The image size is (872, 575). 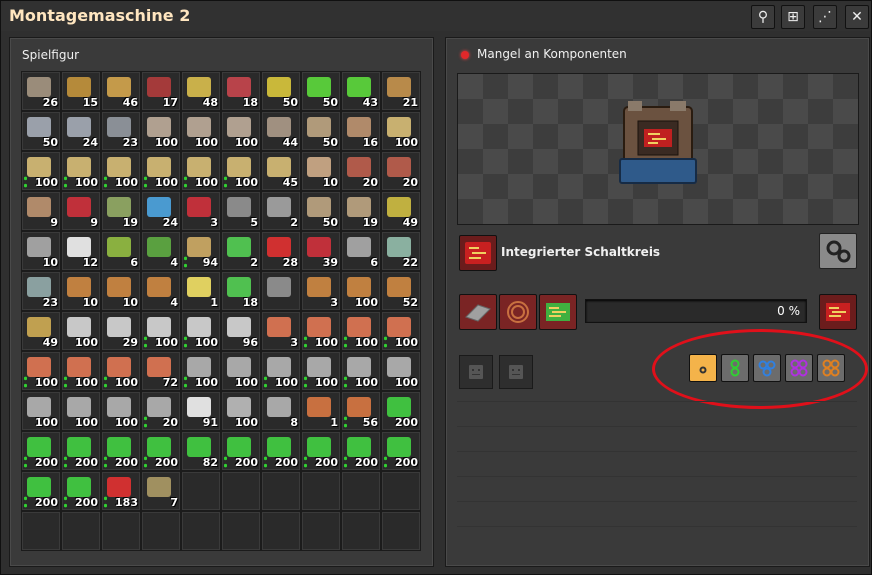 What do you see at coordinates (838, 251) in the screenshot?
I see `recipe-settings-button` at bounding box center [838, 251].